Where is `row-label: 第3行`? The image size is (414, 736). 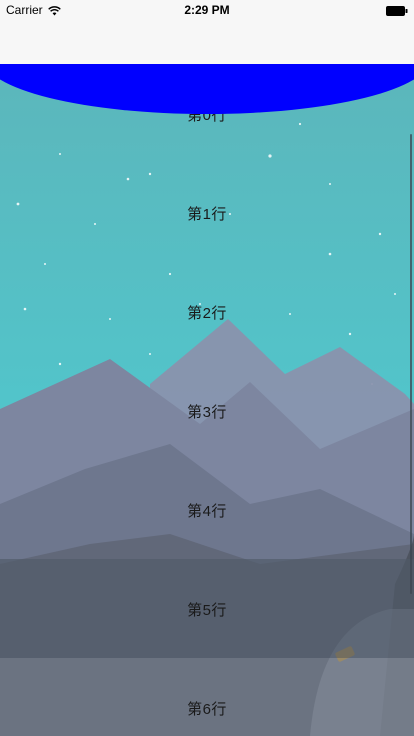
row-label: 第3行 is located at coordinates (207, 412).